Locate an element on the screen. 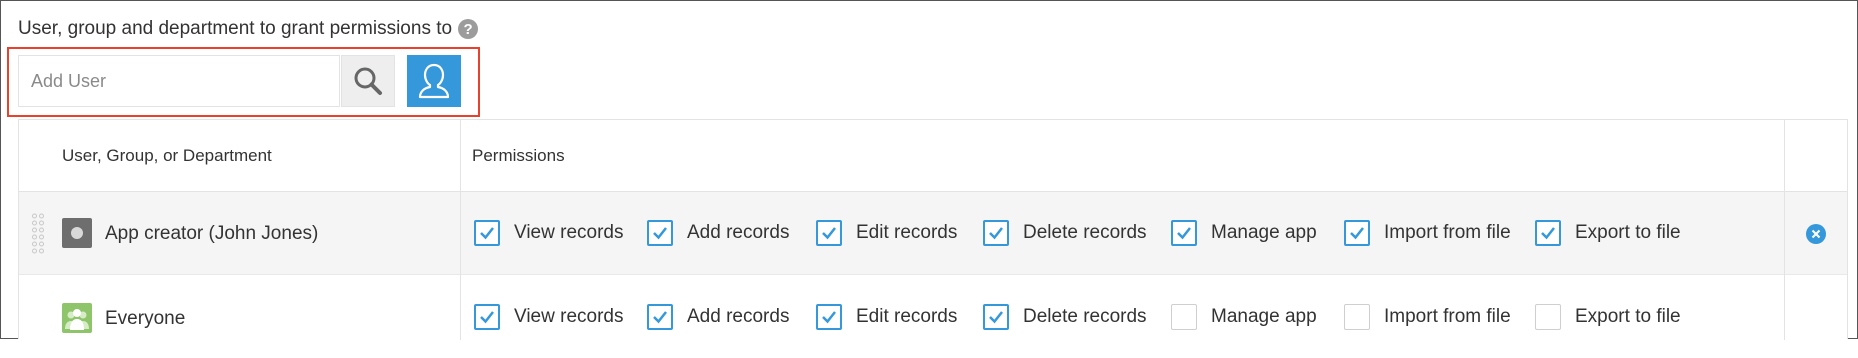 The image size is (1858, 358). add-user-input is located at coordinates (179, 81).